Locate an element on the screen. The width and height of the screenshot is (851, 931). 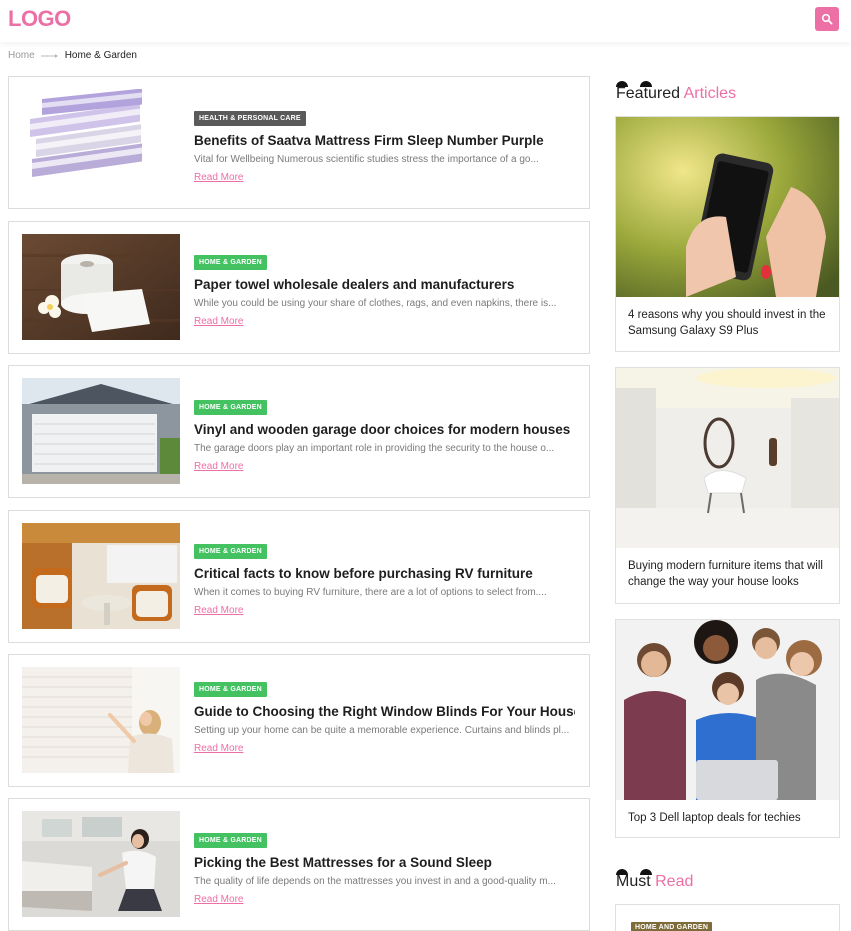
featured-card: Top 3 Dell laptop deals for techies is located at coordinates (727, 728).